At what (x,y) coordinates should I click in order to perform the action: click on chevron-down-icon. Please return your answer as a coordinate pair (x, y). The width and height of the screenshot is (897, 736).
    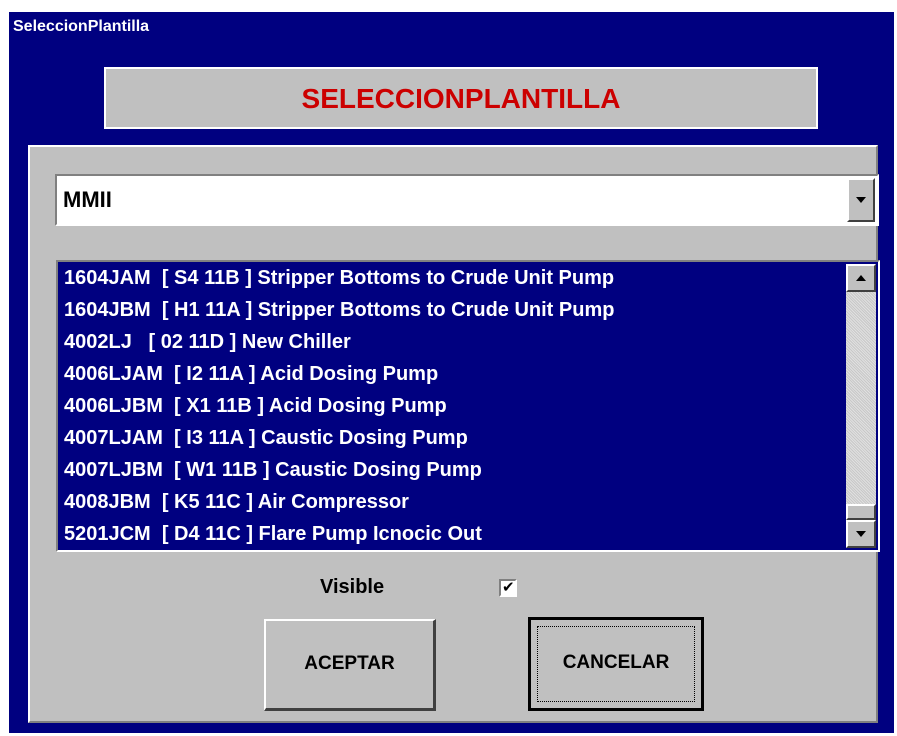
    Looking at the image, I should click on (861, 200).